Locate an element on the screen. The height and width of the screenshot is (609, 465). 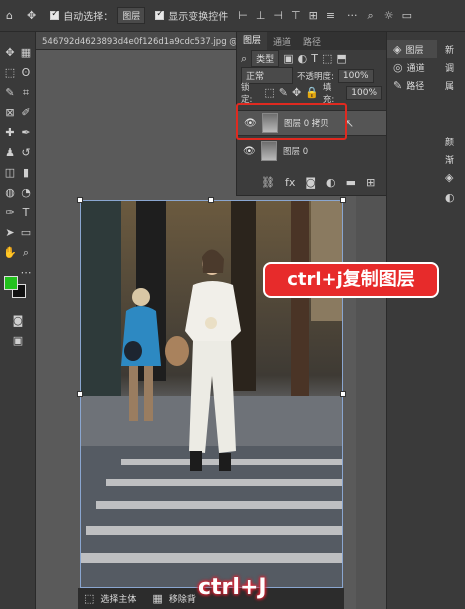
bottom-caption: ctrl+J is located at coordinates (232, 587).